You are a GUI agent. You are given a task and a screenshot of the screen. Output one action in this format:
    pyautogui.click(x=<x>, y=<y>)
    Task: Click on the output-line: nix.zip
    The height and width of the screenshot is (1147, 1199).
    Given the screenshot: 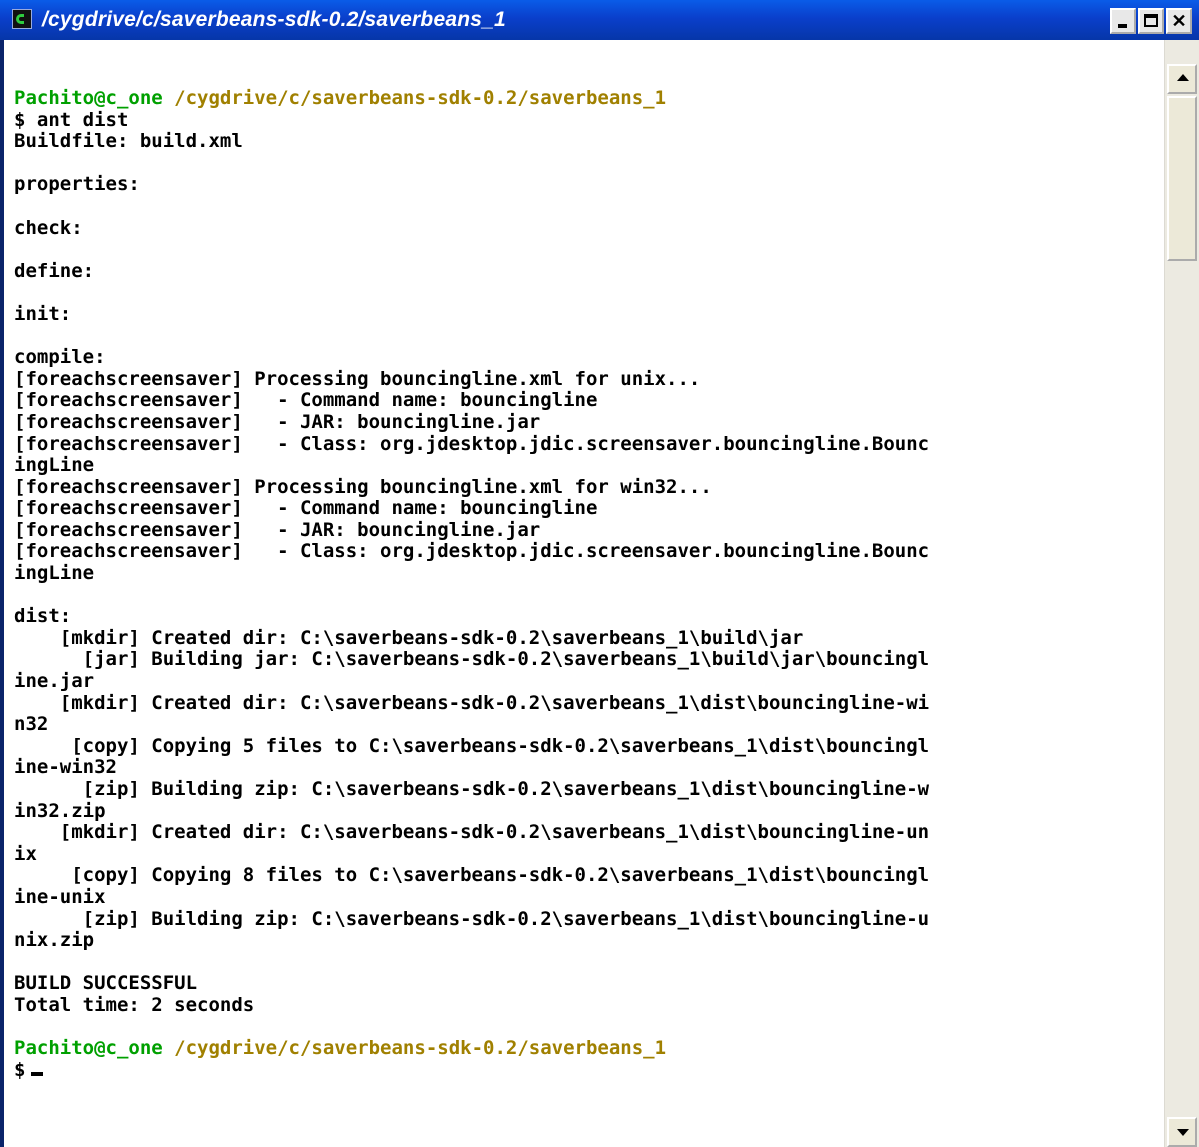 What is the action you would take?
    pyautogui.click(x=54, y=940)
    